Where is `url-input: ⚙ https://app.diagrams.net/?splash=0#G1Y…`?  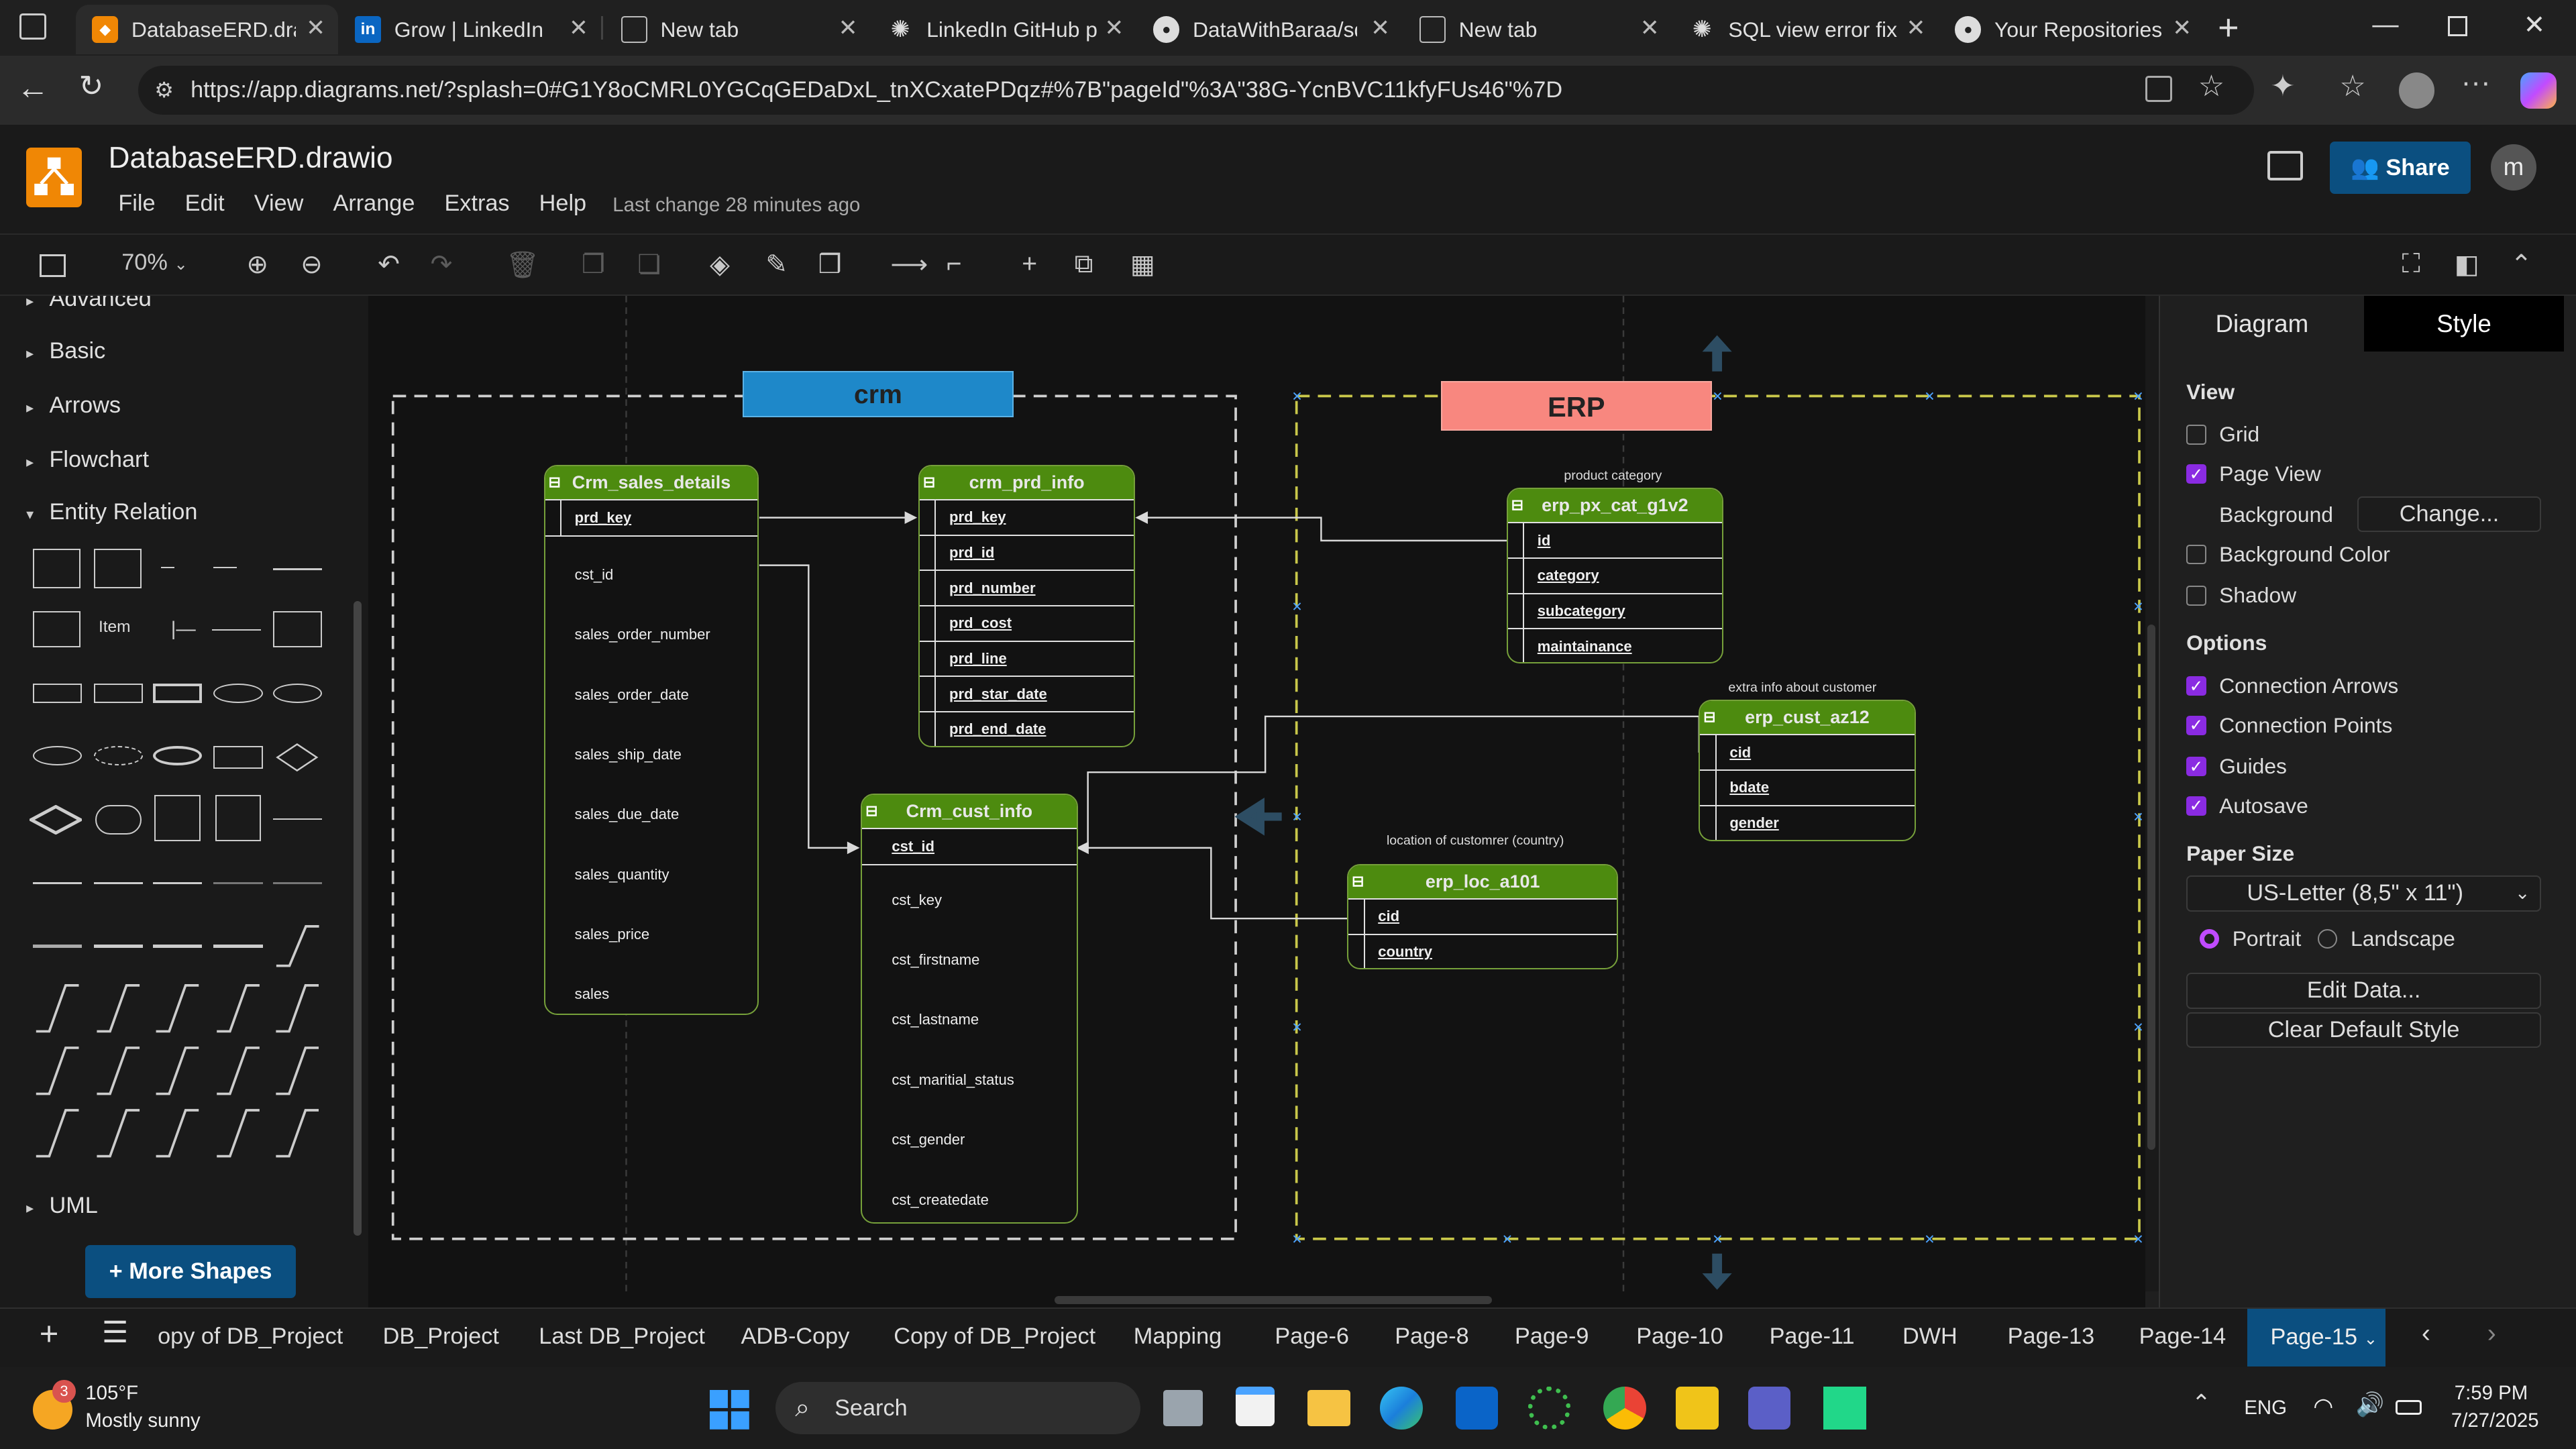
url-input: ⚙ https://app.diagrams.net/?splash=0#G1Y… is located at coordinates (1196, 90).